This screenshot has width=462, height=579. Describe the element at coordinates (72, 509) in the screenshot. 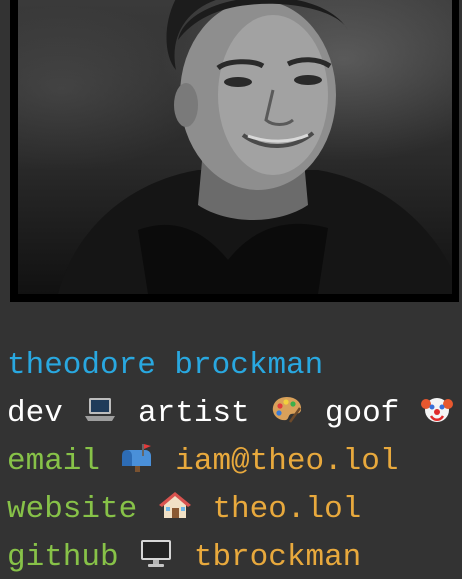

I see `website-label: website` at that location.